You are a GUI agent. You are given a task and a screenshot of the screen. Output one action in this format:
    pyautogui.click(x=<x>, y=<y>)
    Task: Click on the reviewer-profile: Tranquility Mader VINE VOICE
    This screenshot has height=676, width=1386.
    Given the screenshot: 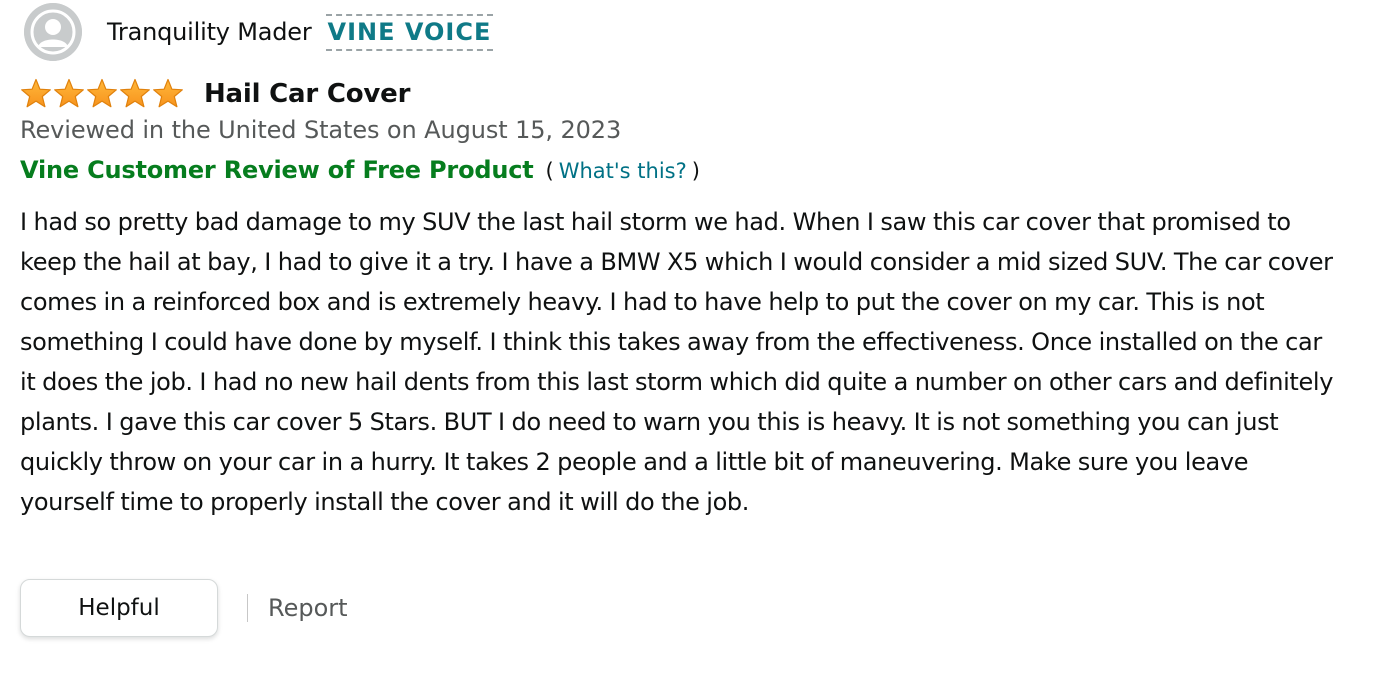 What is the action you would take?
    pyautogui.click(x=259, y=32)
    